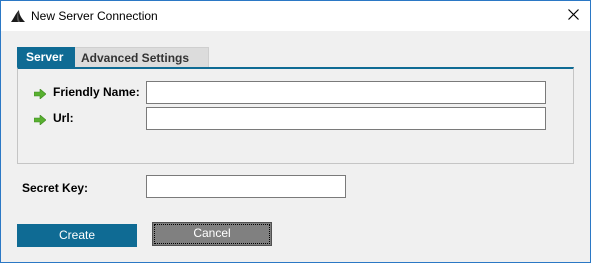 This screenshot has height=263, width=591. I want to click on secret-key-input, so click(246, 186).